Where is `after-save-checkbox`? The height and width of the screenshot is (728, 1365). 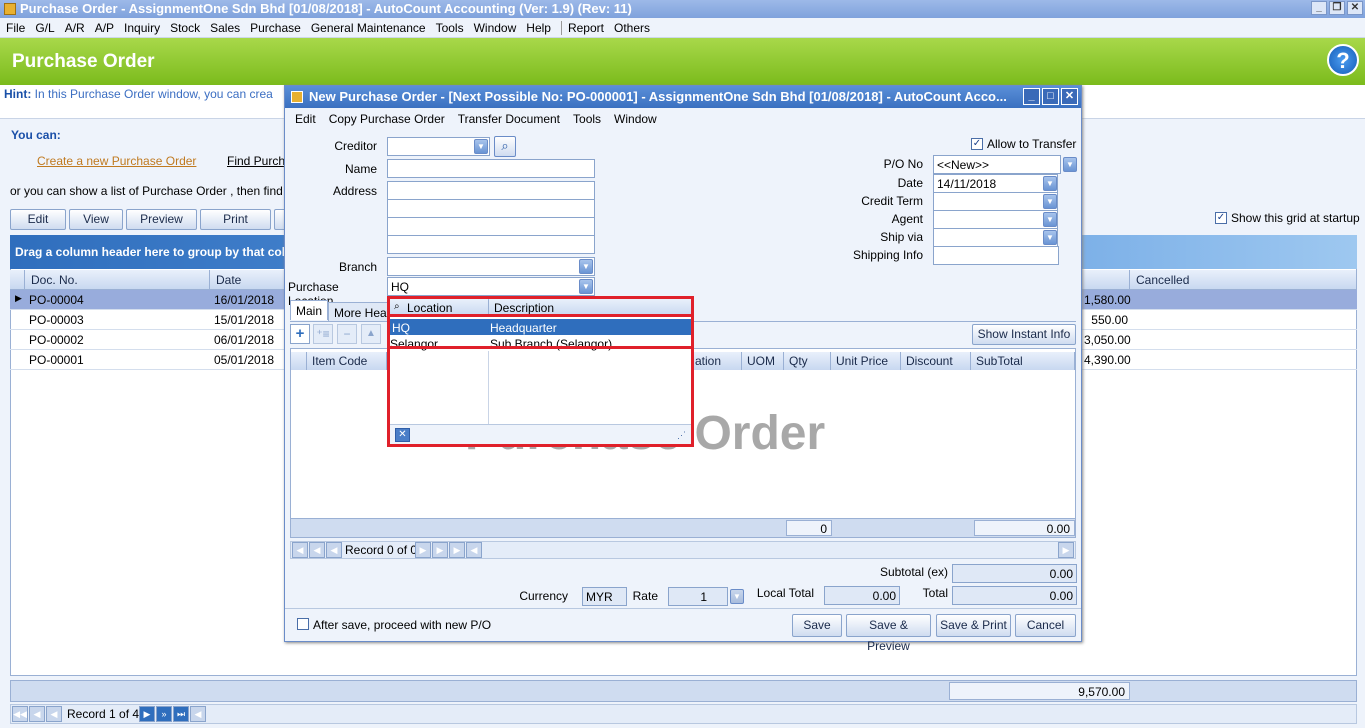 after-save-checkbox is located at coordinates (303, 624).